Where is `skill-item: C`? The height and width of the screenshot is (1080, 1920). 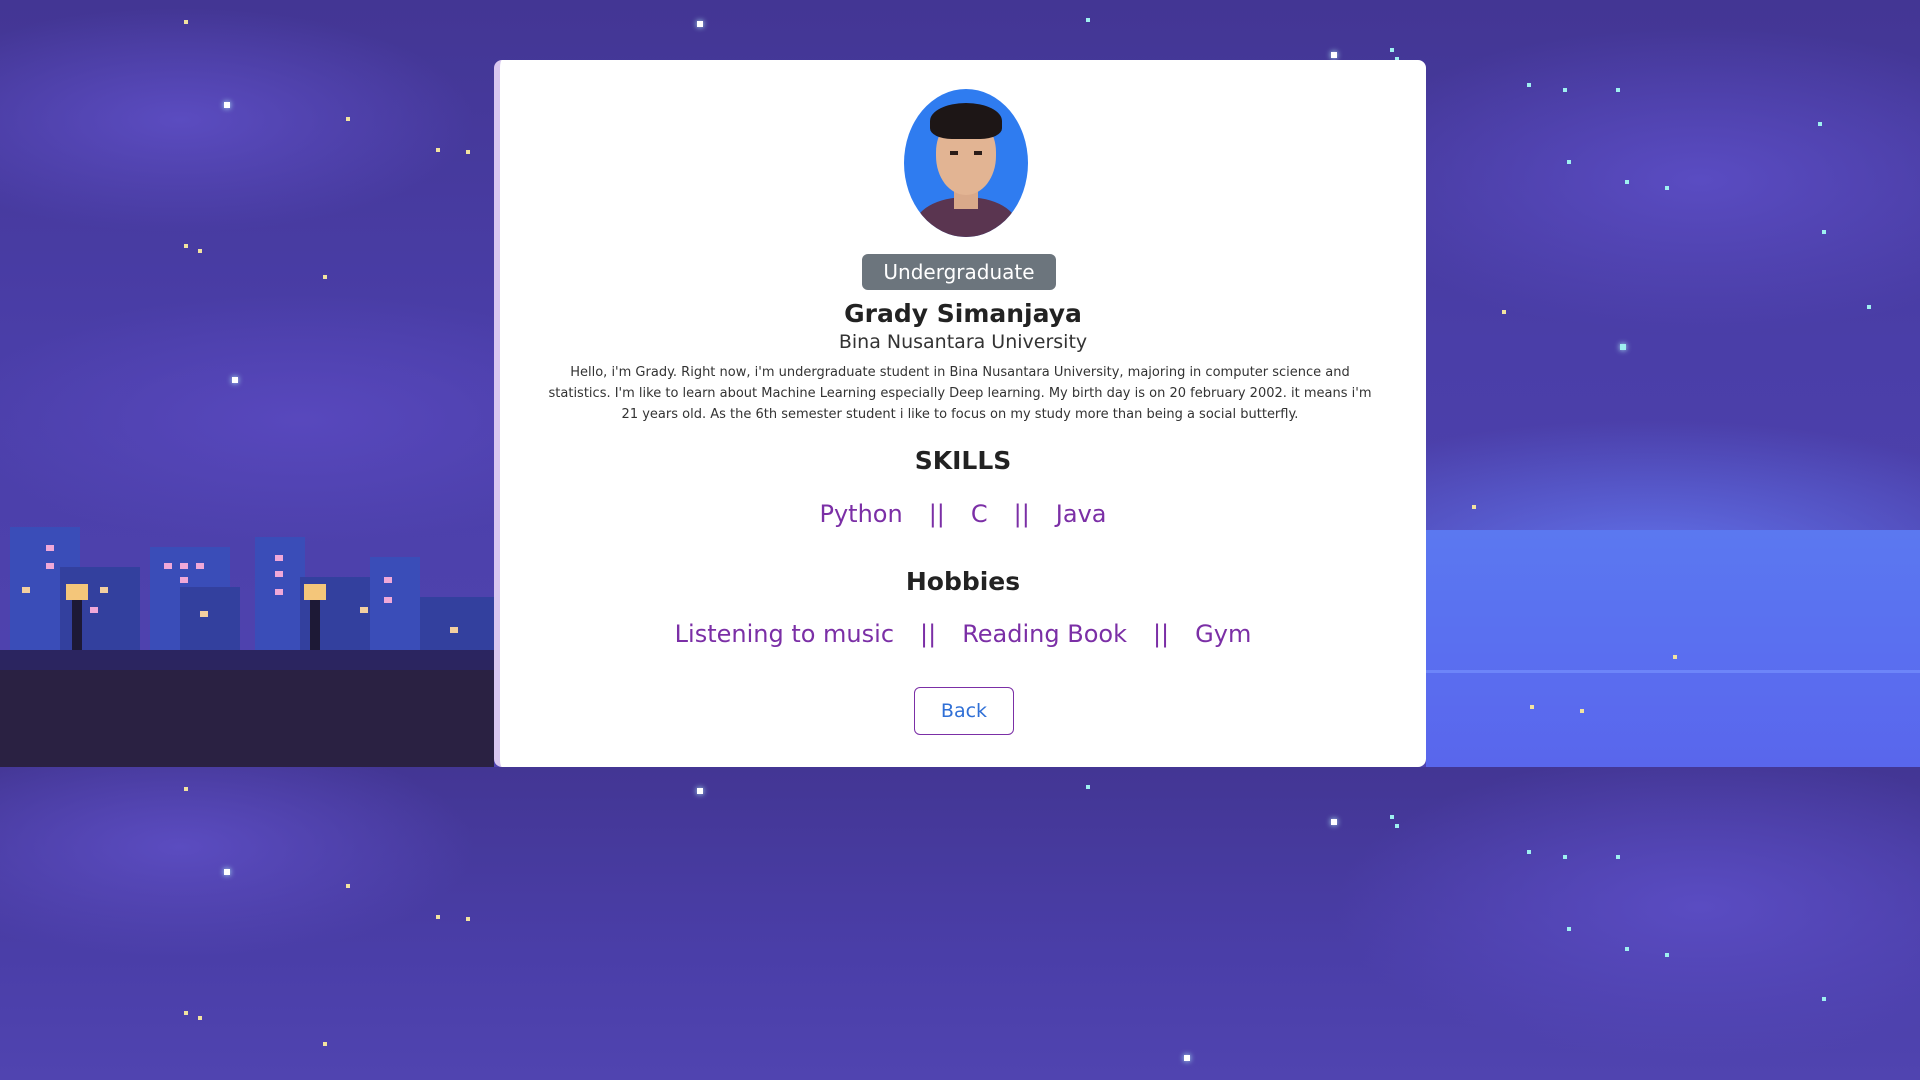
skill-item: C is located at coordinates (979, 514).